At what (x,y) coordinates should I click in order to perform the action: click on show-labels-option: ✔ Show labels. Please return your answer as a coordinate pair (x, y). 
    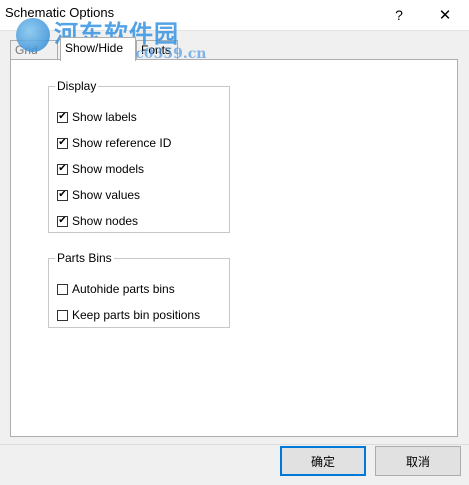
    Looking at the image, I should click on (97, 117).